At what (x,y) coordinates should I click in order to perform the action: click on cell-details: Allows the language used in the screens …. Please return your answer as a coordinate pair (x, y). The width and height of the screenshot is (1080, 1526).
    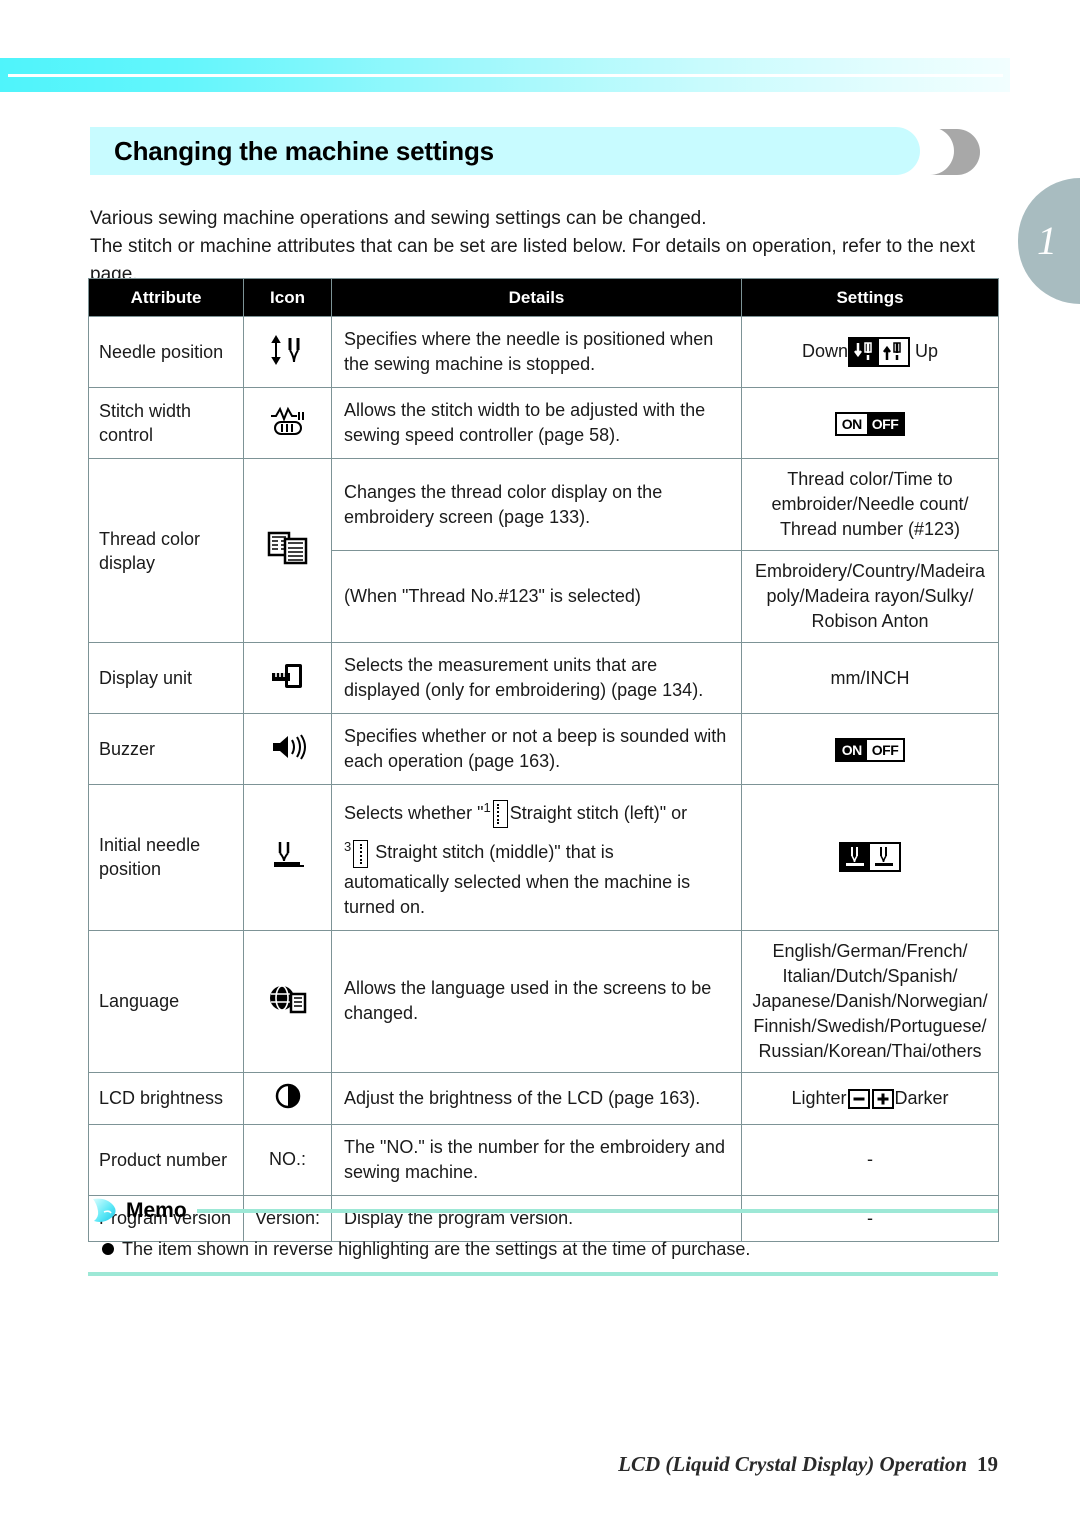
    Looking at the image, I should click on (536, 1001).